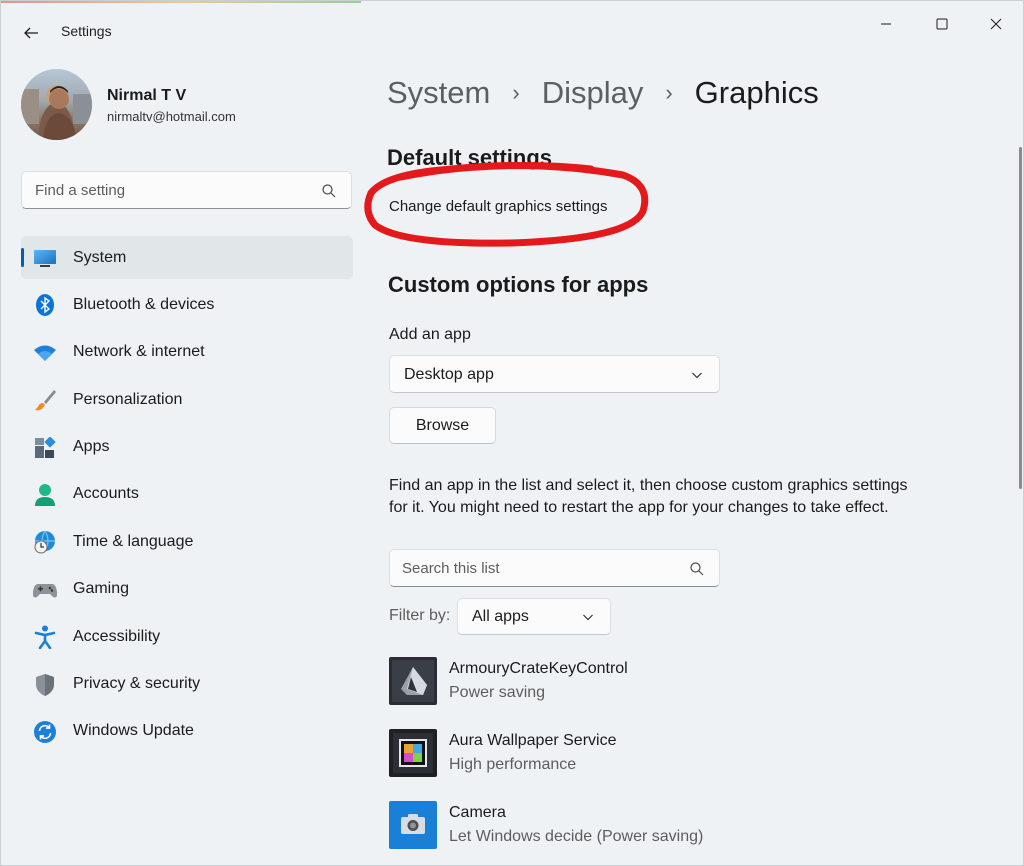 The width and height of the screenshot is (1024, 866). Describe the element at coordinates (649, 682) in the screenshot. I see `app-list-item: ArmouryCrateKeyControl Power saving` at that location.